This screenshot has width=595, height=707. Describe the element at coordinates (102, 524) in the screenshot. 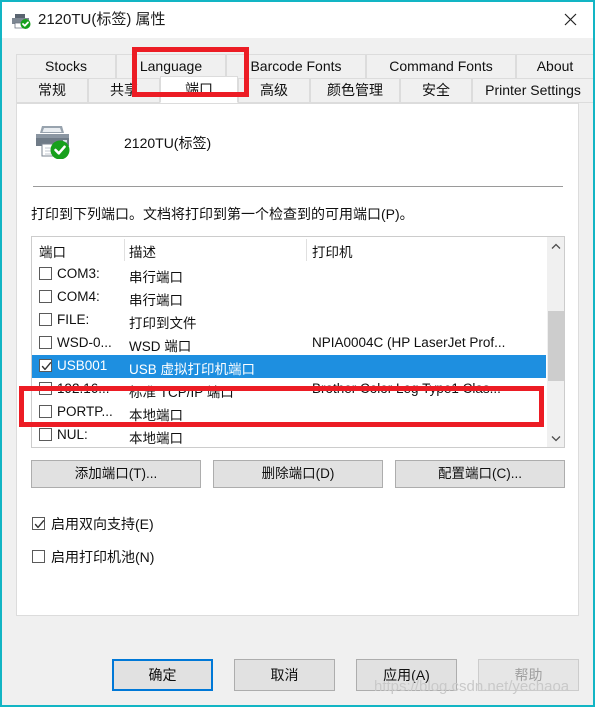

I see `enable-bidirectional-support-label: 启用双向支持(E)` at that location.